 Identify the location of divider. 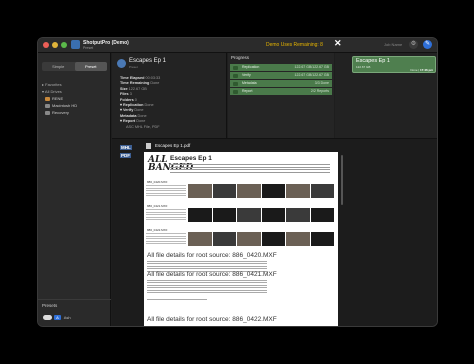
(74, 299).